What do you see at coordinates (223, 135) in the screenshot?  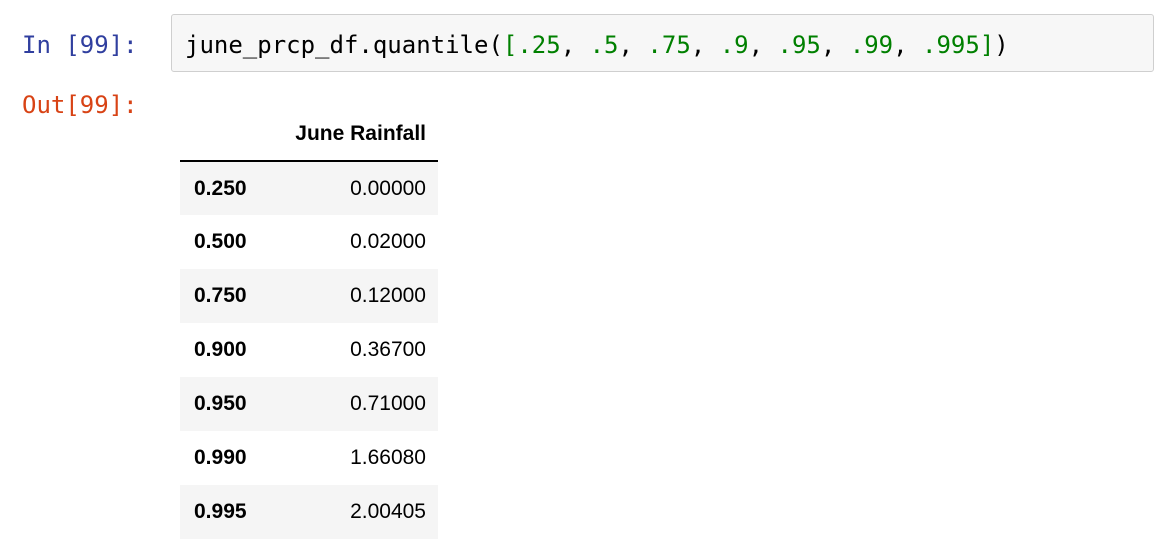 I see `index-header` at bounding box center [223, 135].